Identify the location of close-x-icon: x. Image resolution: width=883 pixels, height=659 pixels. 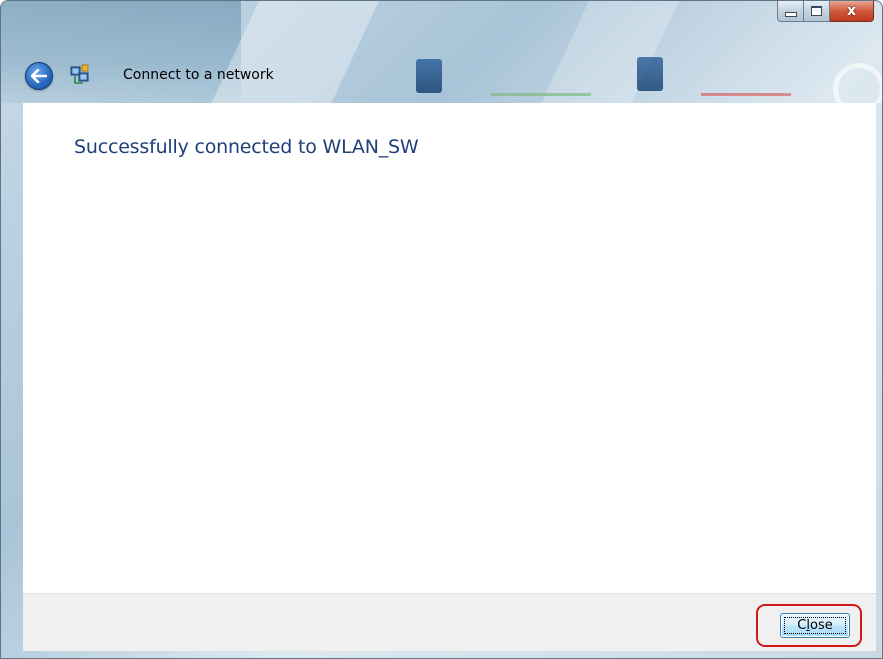
(851, 11).